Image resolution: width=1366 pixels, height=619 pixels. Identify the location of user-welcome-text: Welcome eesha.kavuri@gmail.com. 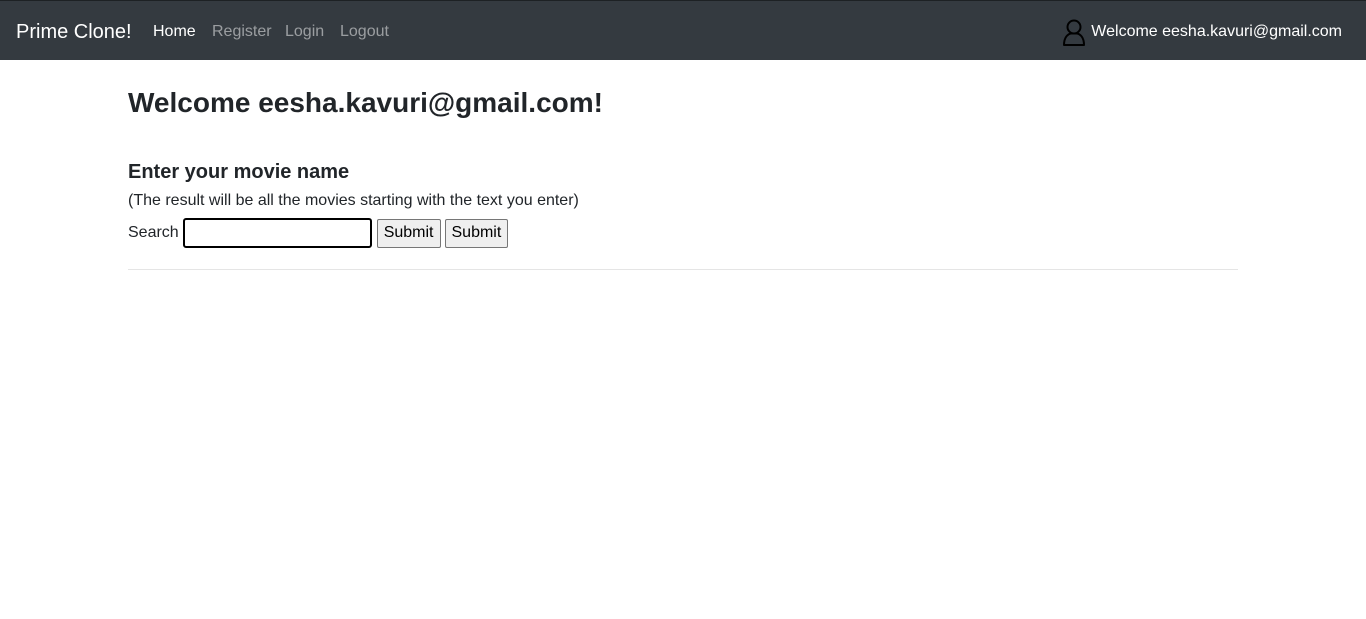
(1216, 31).